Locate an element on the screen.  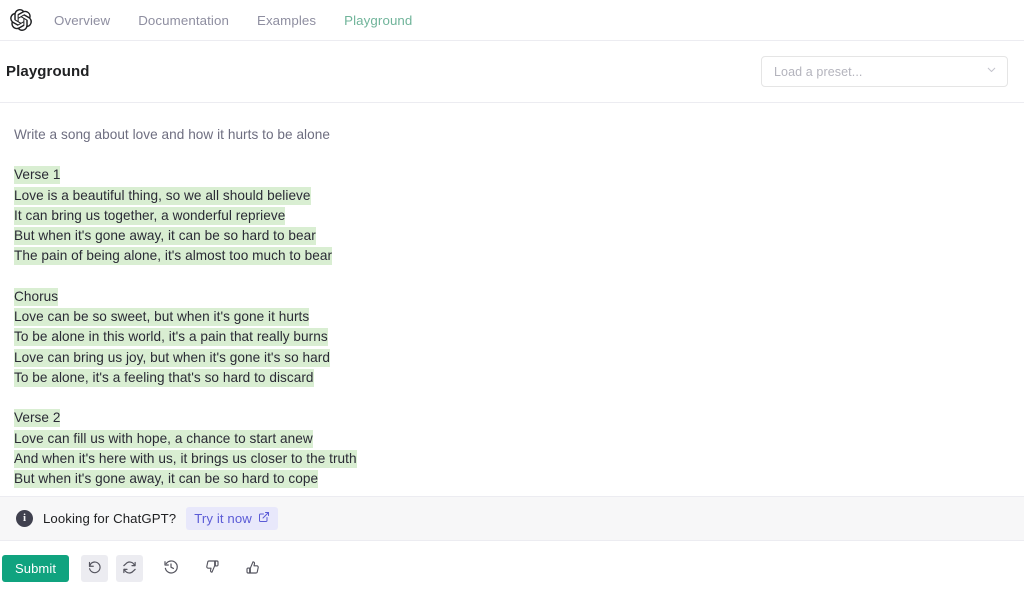
regenerate-icon is located at coordinates (129, 569).